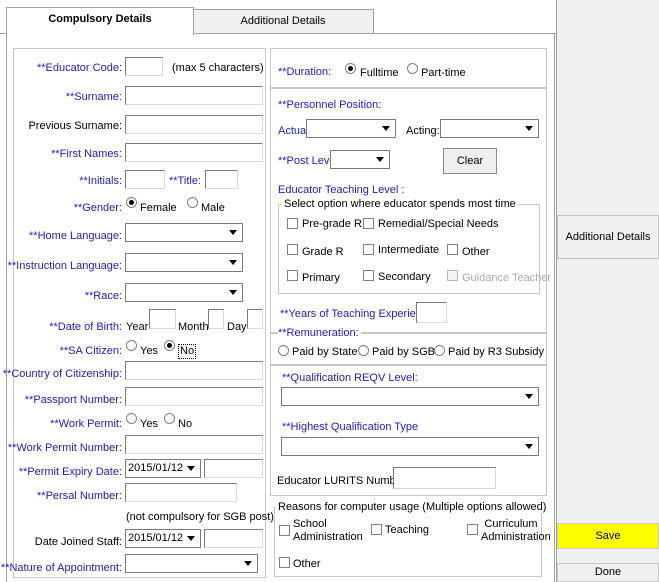 The height and width of the screenshot is (582, 659). I want to click on sa-citizen-no-radio, so click(169, 345).